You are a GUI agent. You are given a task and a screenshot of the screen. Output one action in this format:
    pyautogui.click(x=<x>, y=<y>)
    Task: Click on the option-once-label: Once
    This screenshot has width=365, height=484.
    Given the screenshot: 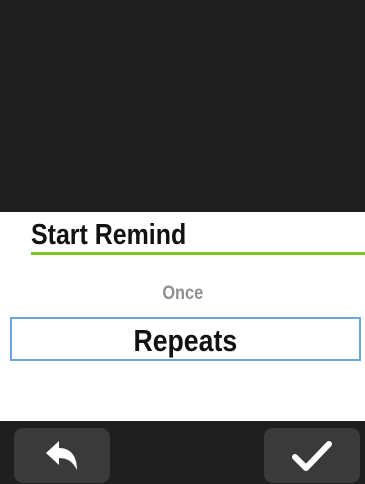 What is the action you would take?
    pyautogui.click(x=182, y=293)
    